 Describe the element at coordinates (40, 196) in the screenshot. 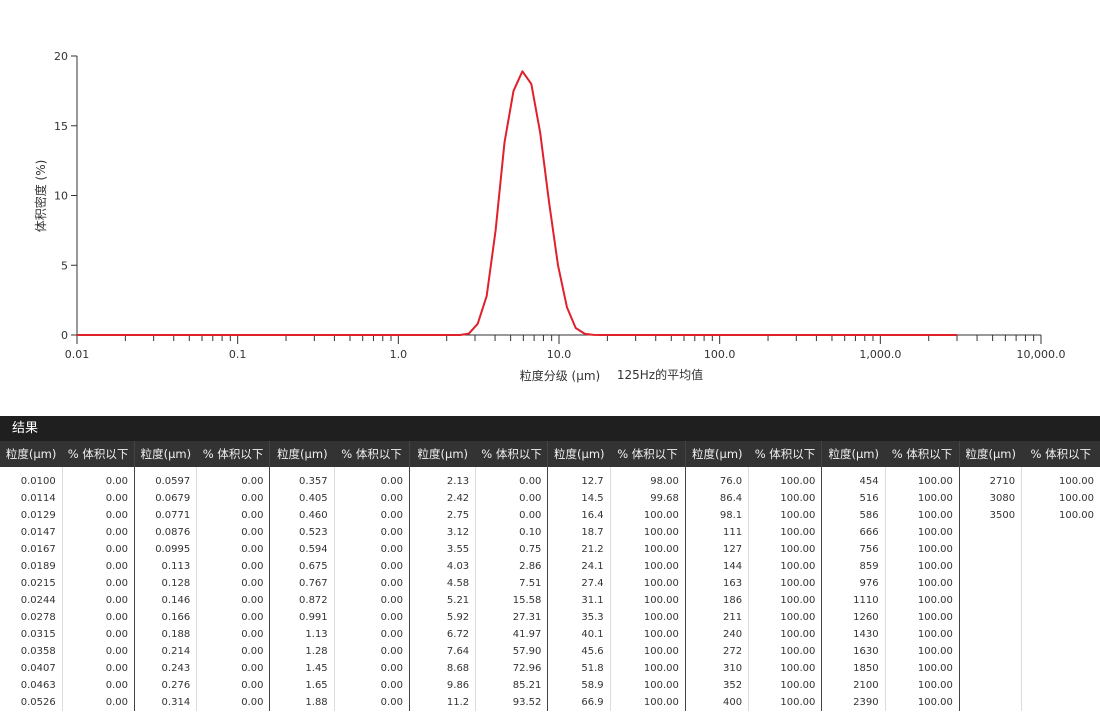

I see `y-axis-label: 体积密度 (%)` at that location.